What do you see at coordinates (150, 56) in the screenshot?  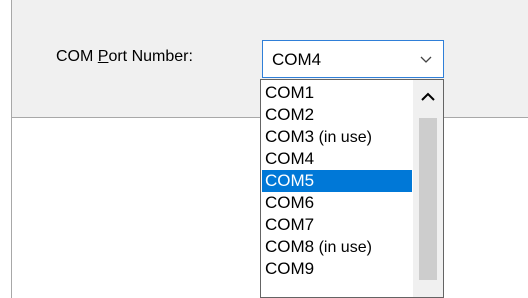 I see `label-suffix: ort Number:` at bounding box center [150, 56].